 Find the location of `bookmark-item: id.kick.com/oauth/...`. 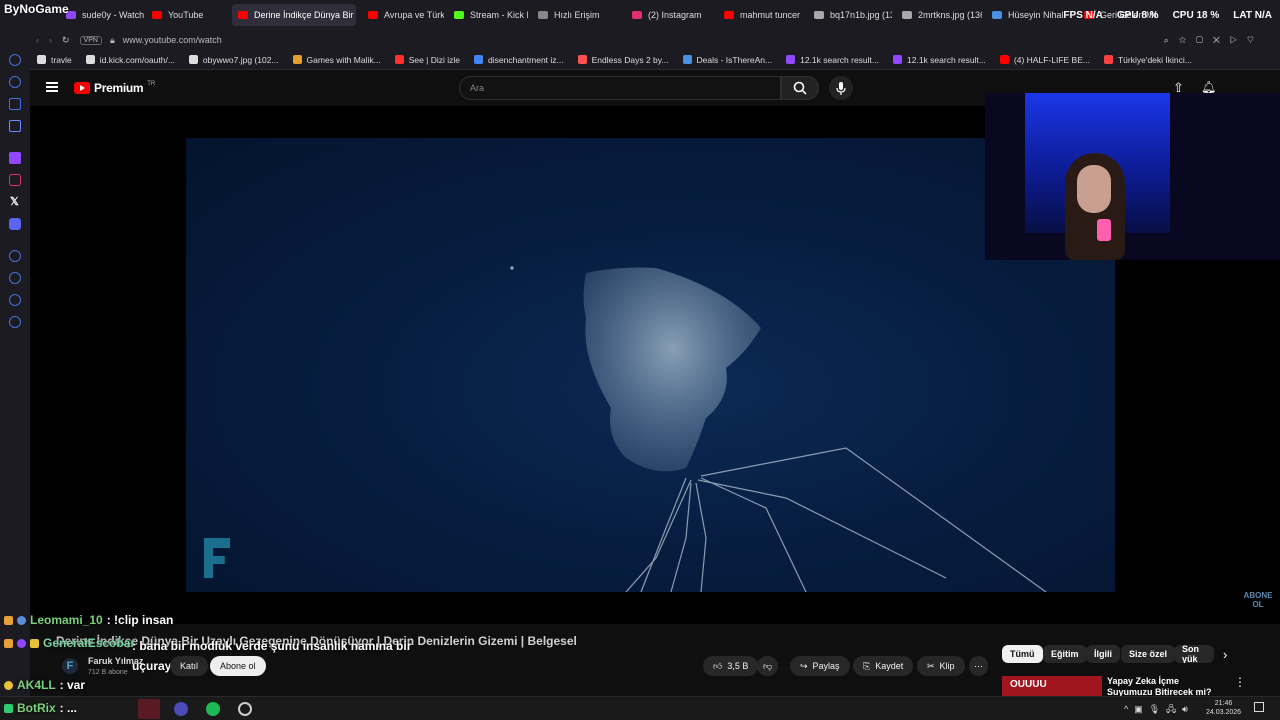

bookmark-item: id.kick.com/oauth/... is located at coordinates (130, 60).